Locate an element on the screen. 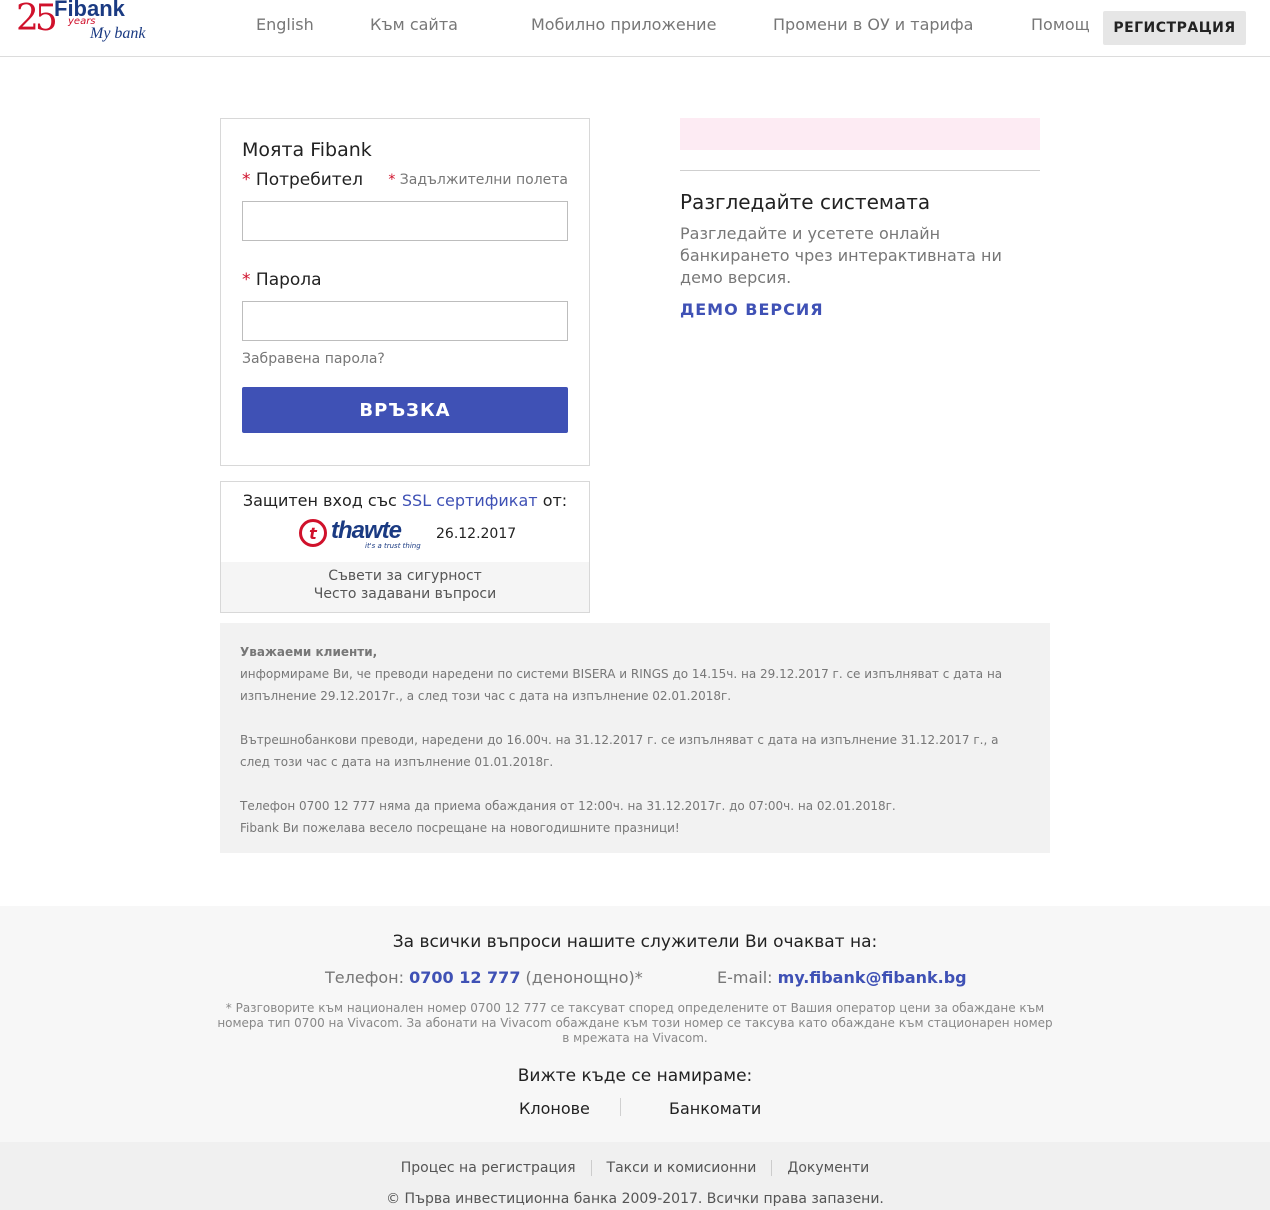  nav-to-site: Към сайта is located at coordinates (414, 24).